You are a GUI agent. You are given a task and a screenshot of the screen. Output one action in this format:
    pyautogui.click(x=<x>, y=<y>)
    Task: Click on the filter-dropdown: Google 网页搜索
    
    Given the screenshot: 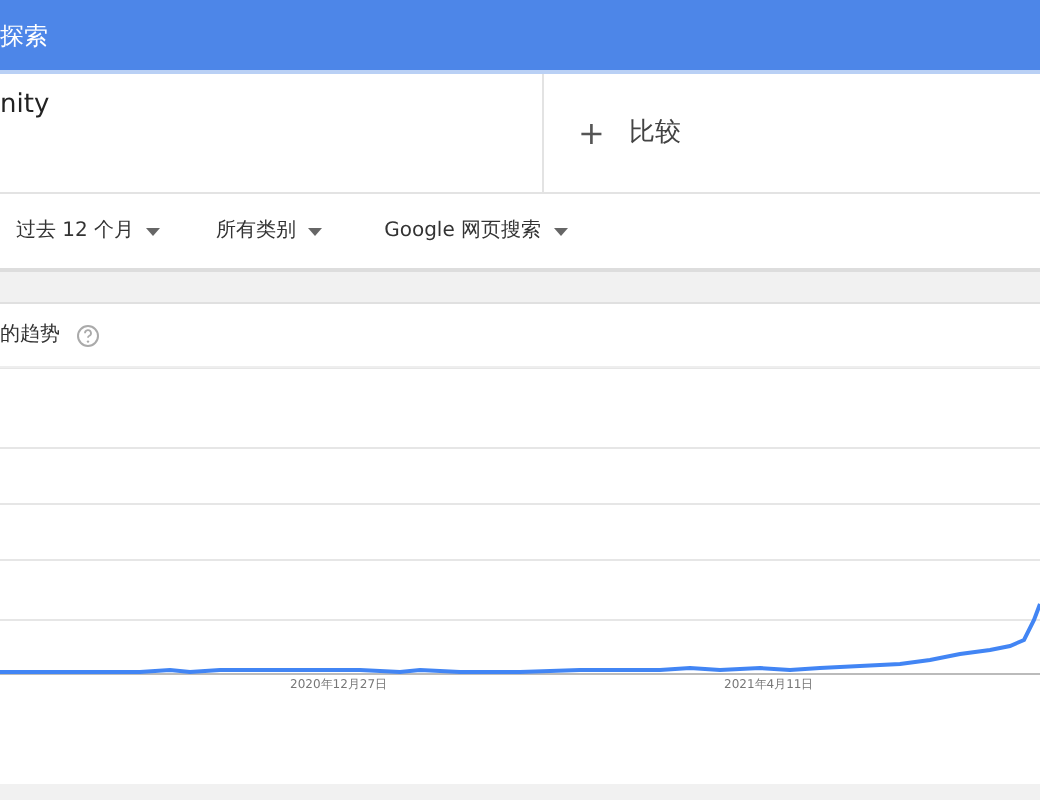 What is the action you would take?
    pyautogui.click(x=476, y=231)
    